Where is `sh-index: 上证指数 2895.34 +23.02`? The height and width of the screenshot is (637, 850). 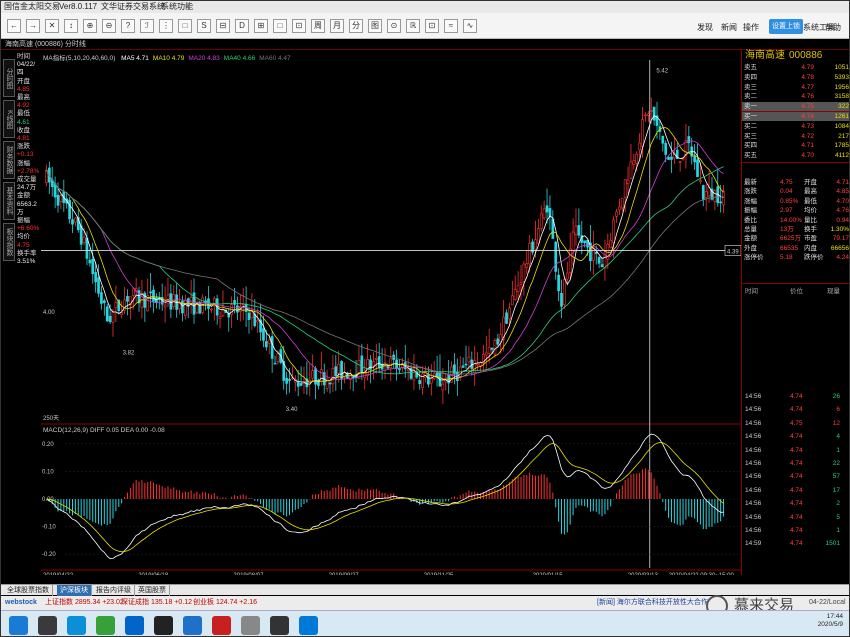 sh-index: 上证指数 2895.34 +23.02 is located at coordinates (84, 603).